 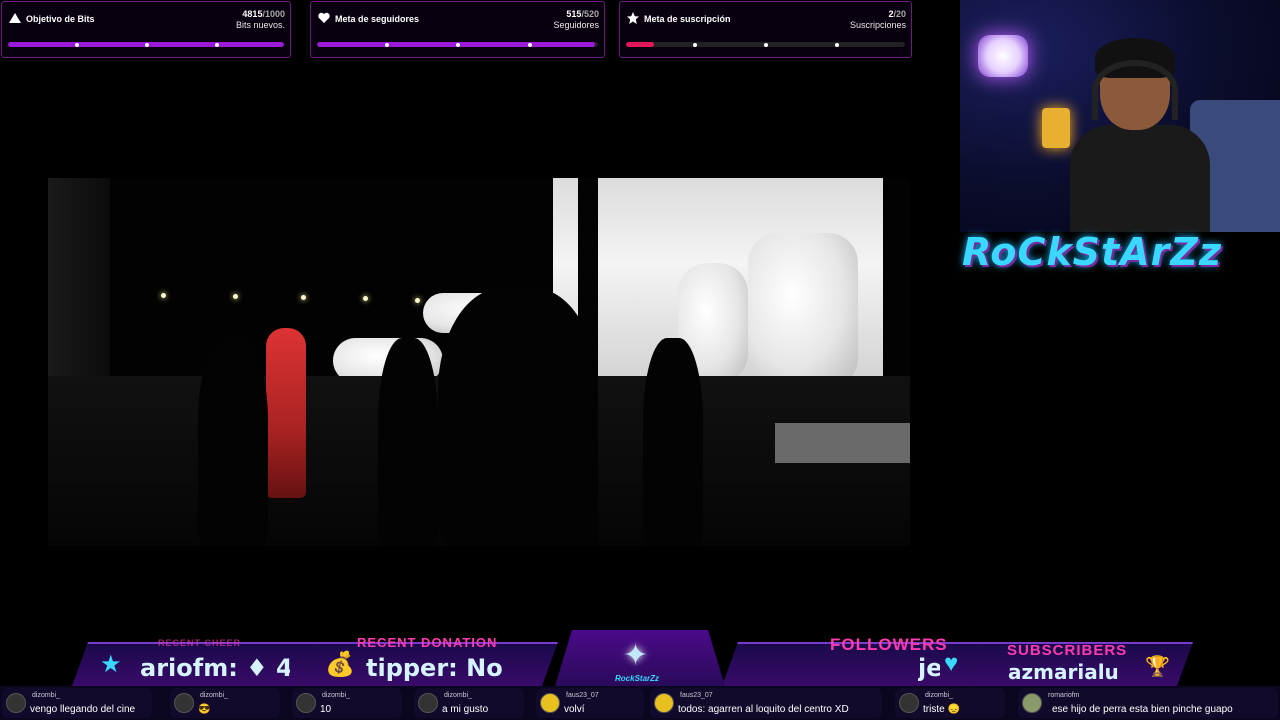 I want to click on webcam-feed, so click(x=1120, y=116).